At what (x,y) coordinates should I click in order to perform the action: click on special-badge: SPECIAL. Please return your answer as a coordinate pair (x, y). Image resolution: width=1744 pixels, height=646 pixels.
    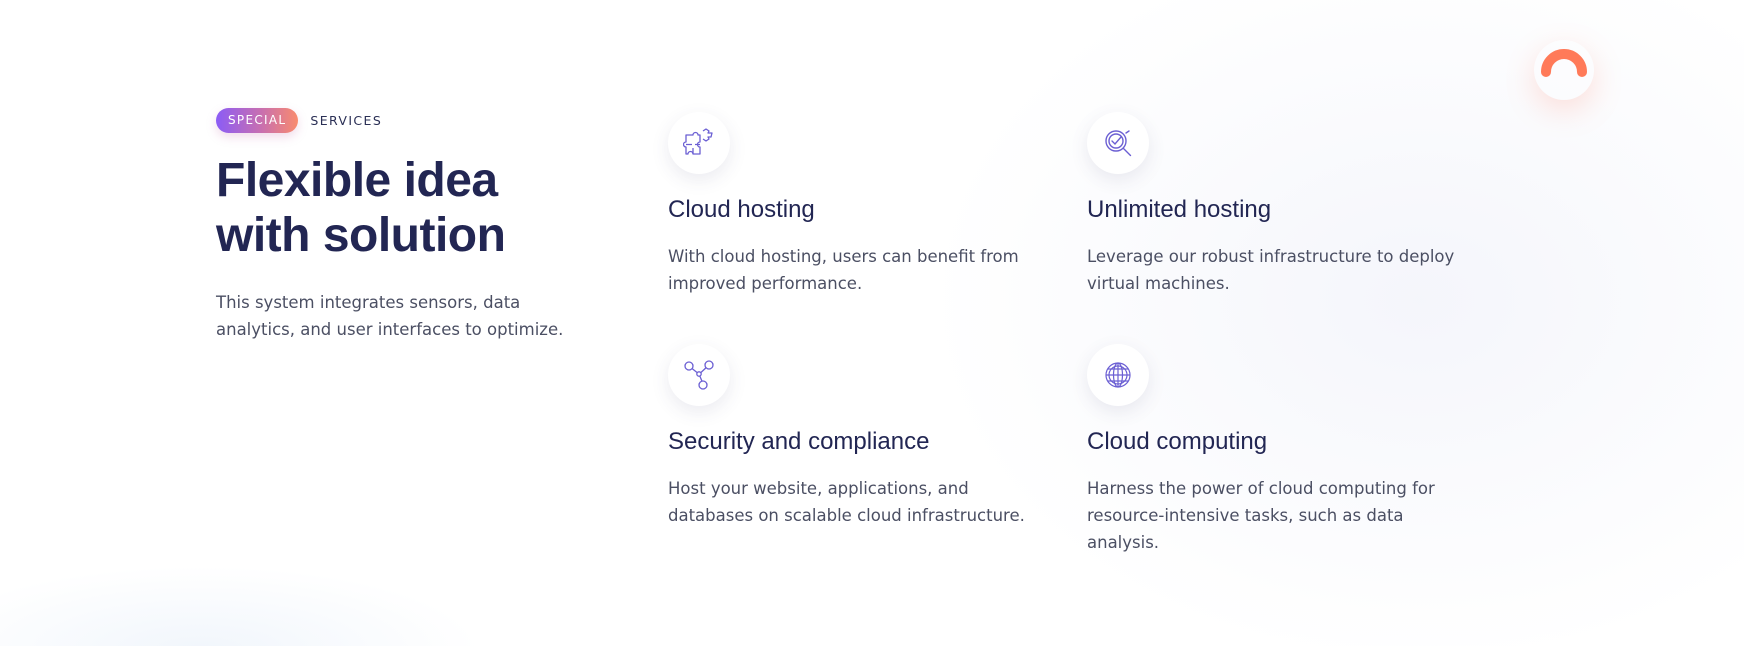
    Looking at the image, I should click on (257, 120).